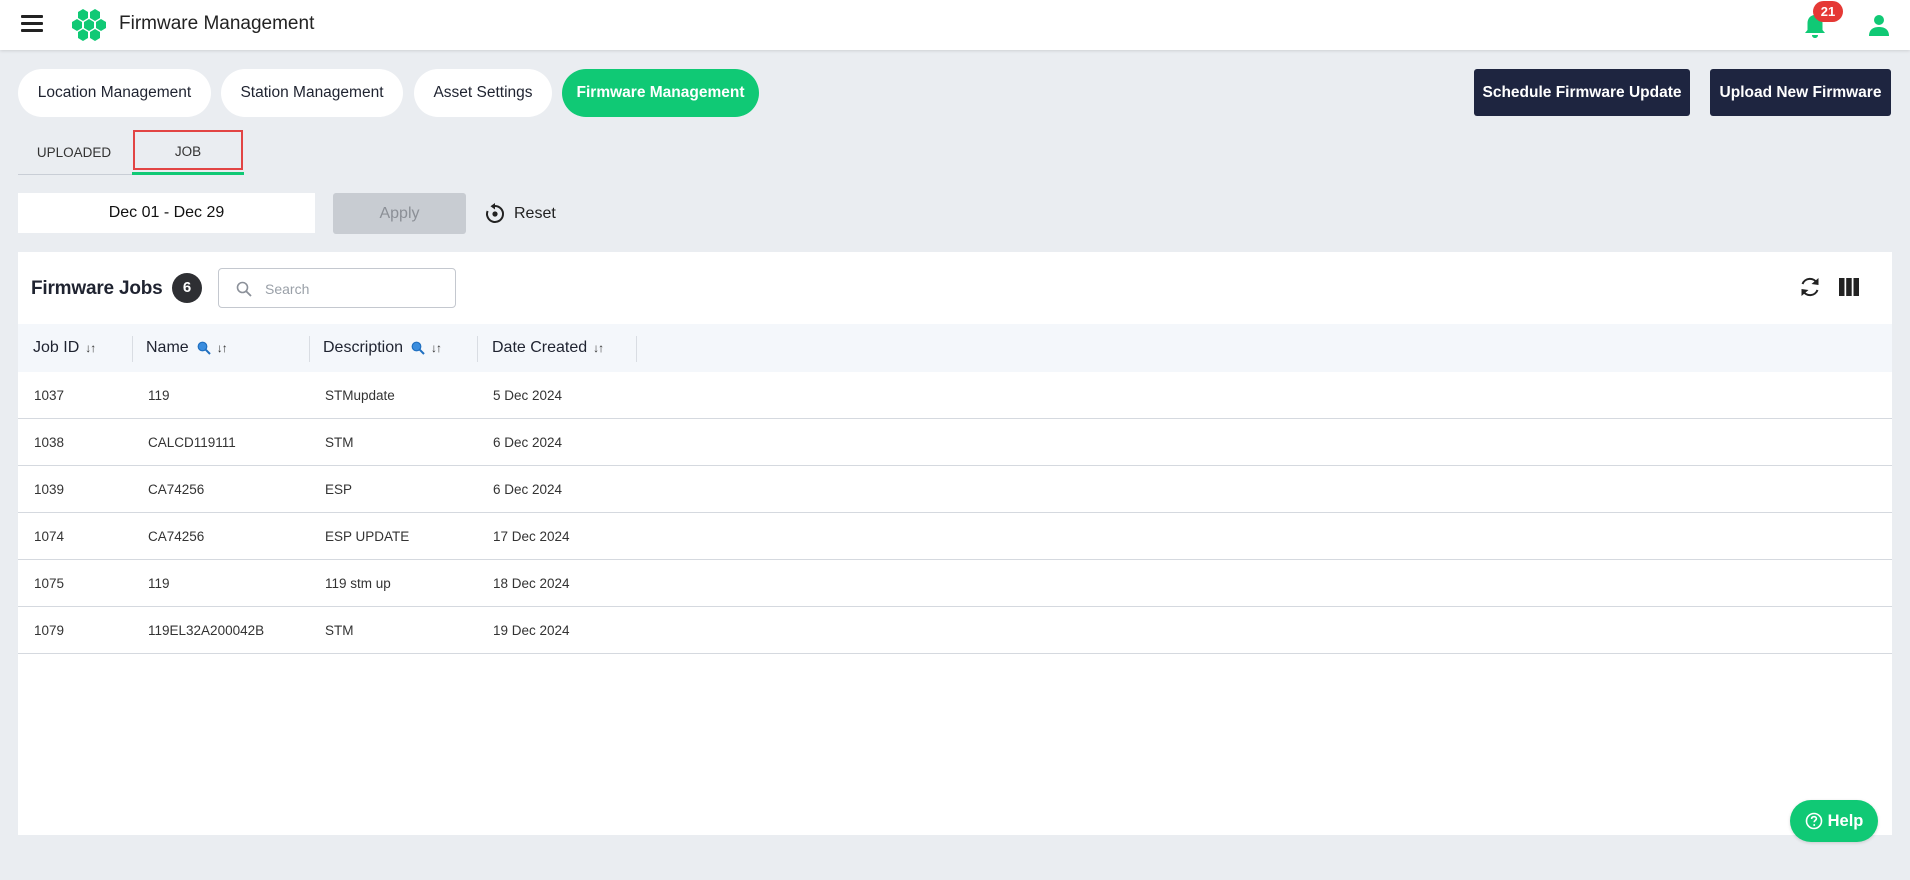 This screenshot has height=880, width=1910. I want to click on help-label: Help, so click(1845, 820).